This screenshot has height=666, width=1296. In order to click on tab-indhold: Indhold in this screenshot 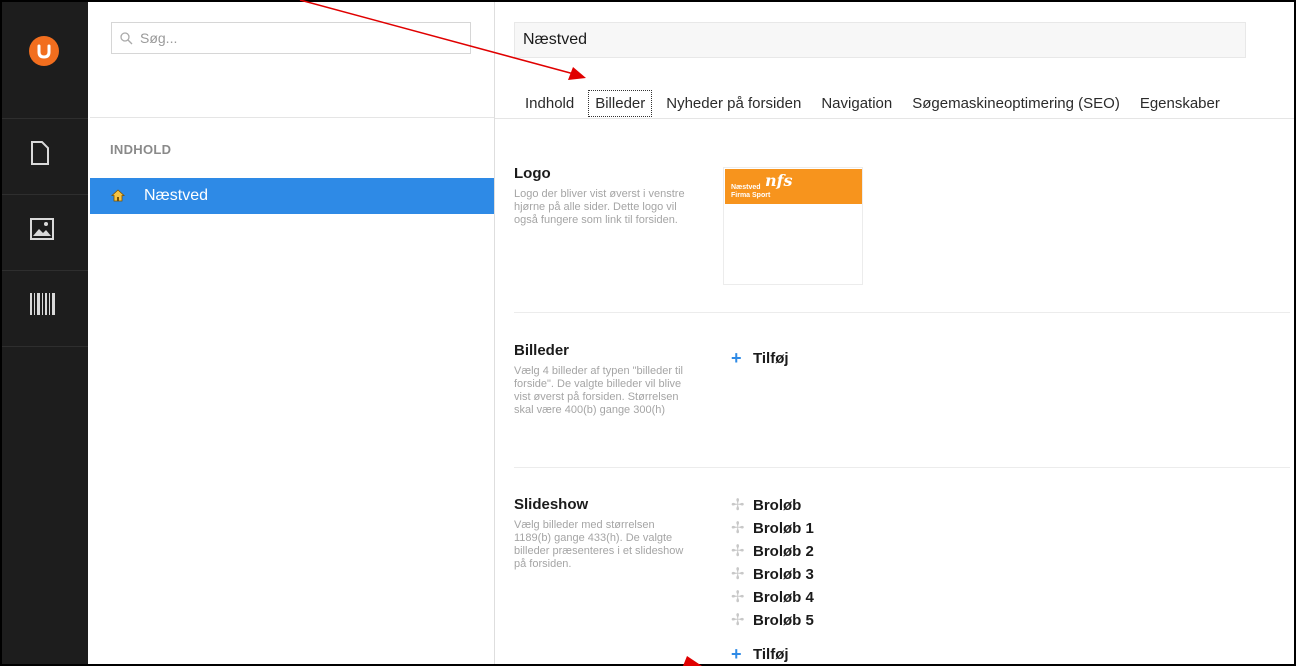, I will do `click(549, 103)`.